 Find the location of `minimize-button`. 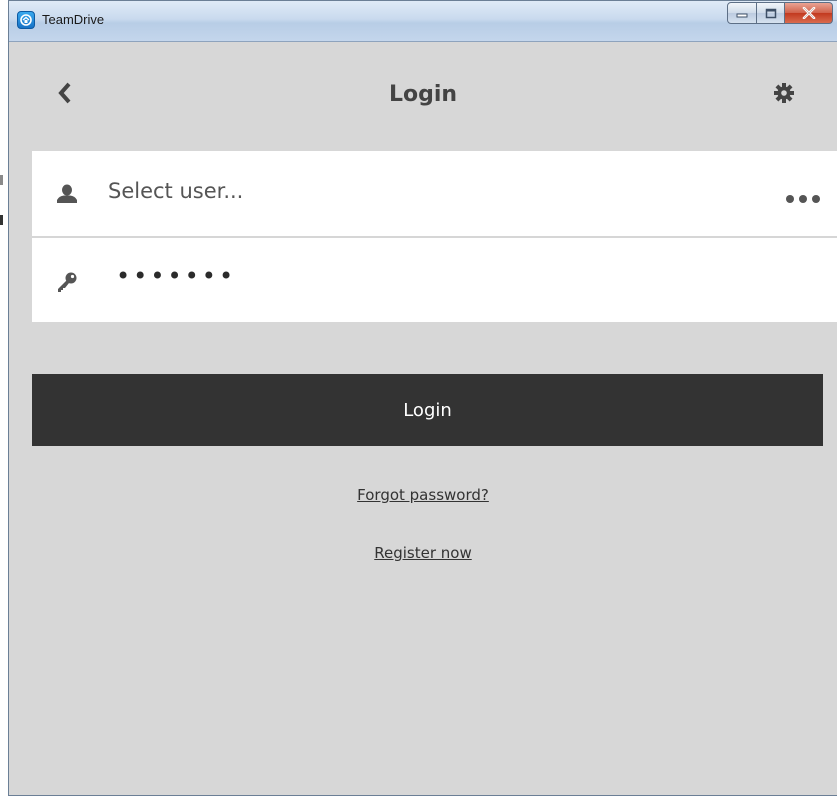

minimize-button is located at coordinates (742, 13).